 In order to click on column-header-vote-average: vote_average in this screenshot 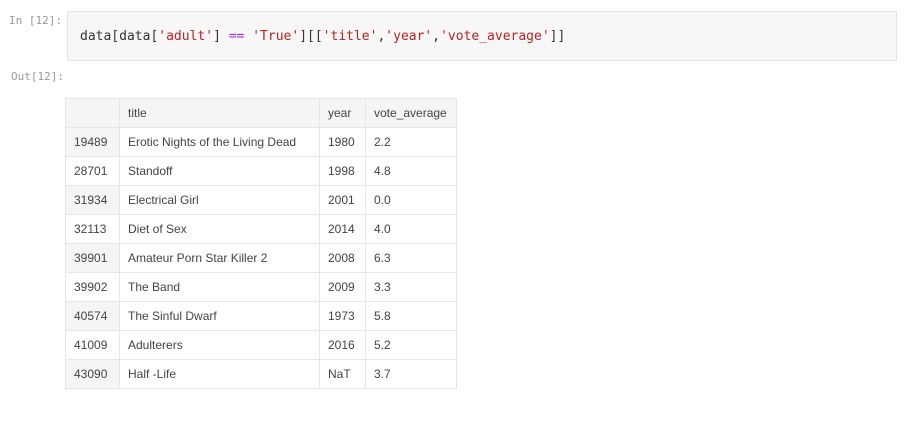, I will do `click(411, 113)`.